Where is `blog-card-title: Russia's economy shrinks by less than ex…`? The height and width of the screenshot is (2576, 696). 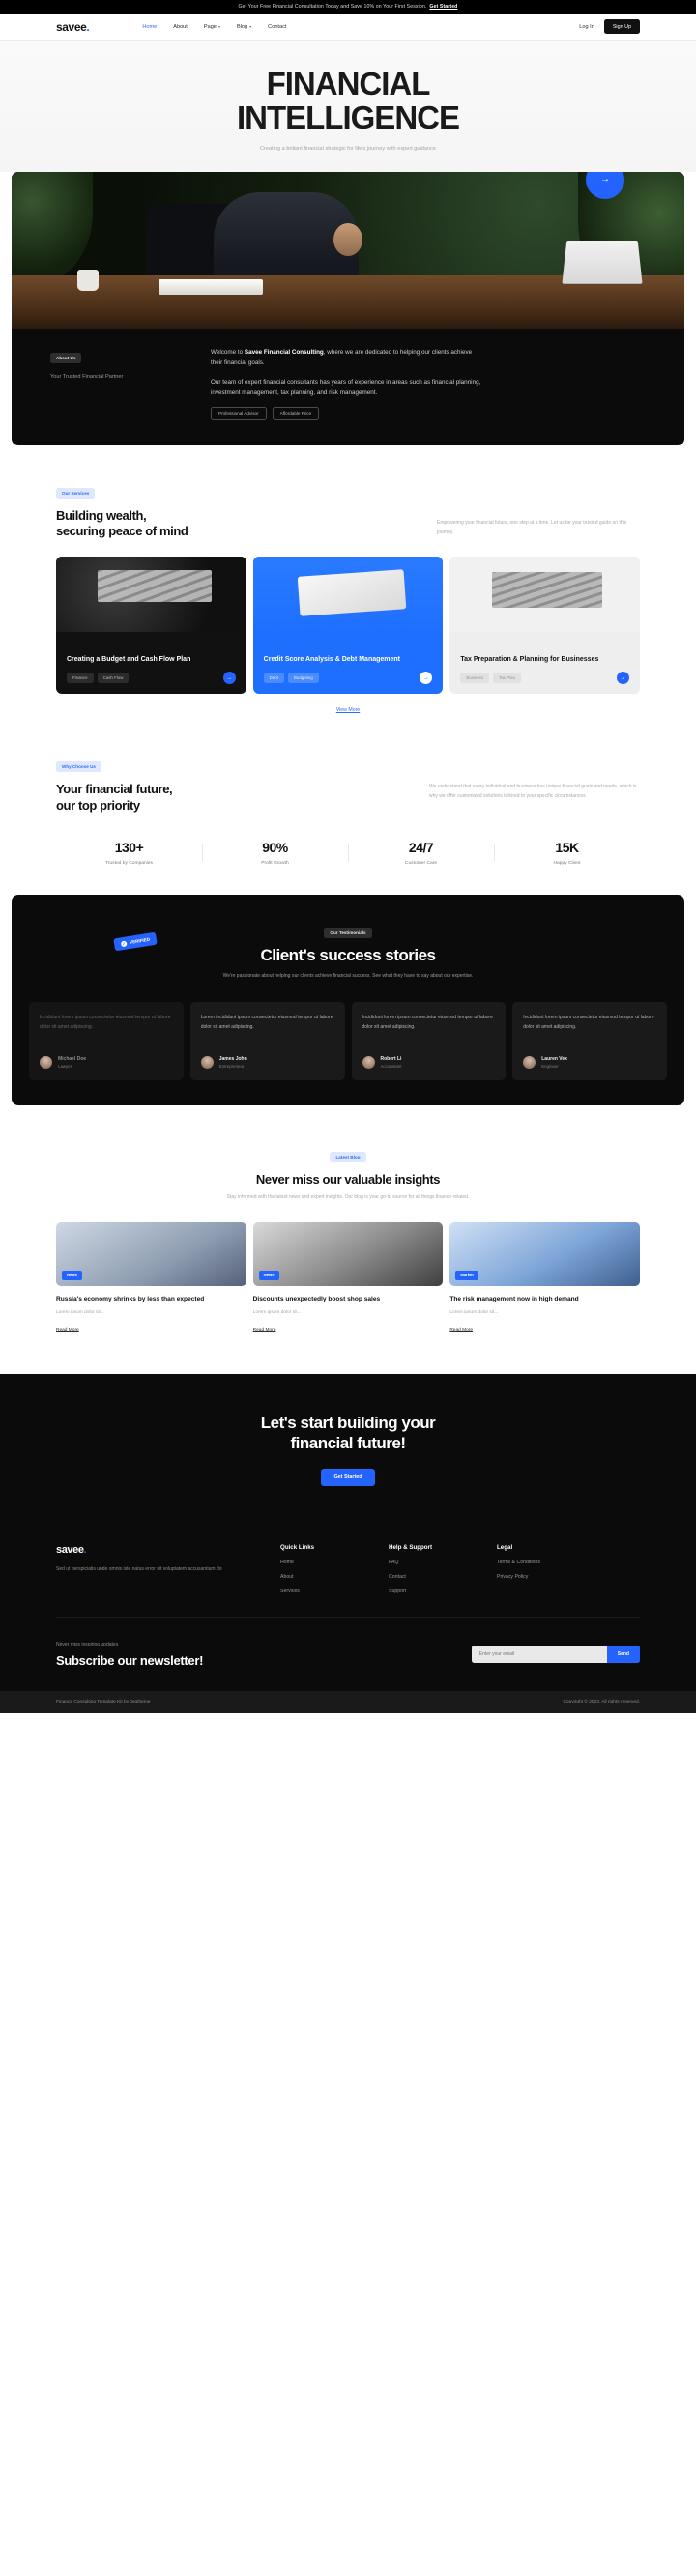
blog-card-title: Russia's economy shrinks by less than ex… is located at coordinates (130, 1298).